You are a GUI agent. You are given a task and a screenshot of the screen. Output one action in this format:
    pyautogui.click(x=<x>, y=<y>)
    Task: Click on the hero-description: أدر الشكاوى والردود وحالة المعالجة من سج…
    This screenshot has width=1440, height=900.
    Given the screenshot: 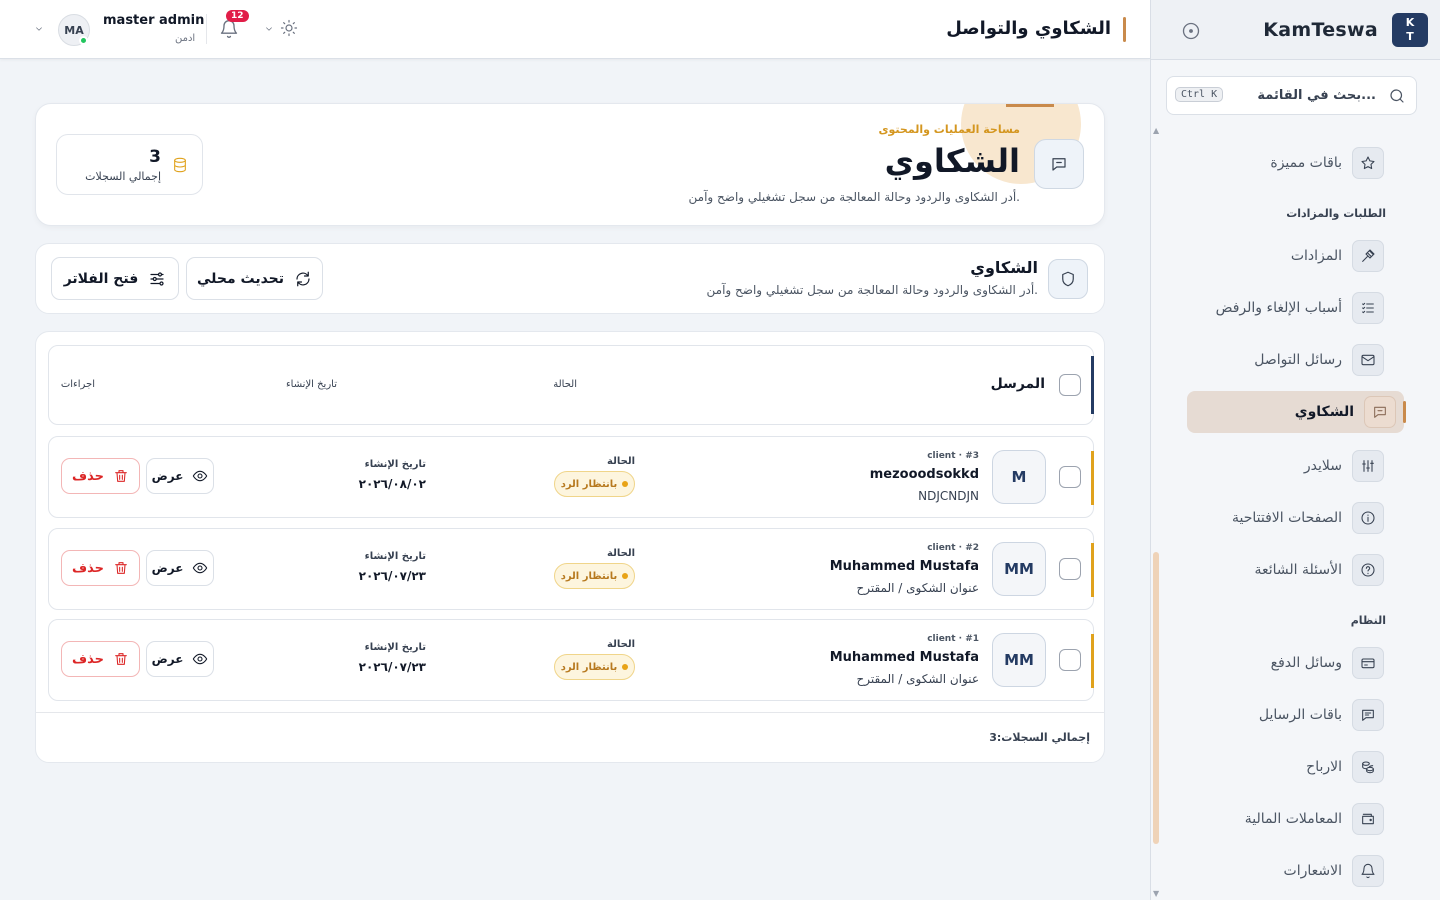 What is the action you would take?
    pyautogui.click(x=854, y=197)
    